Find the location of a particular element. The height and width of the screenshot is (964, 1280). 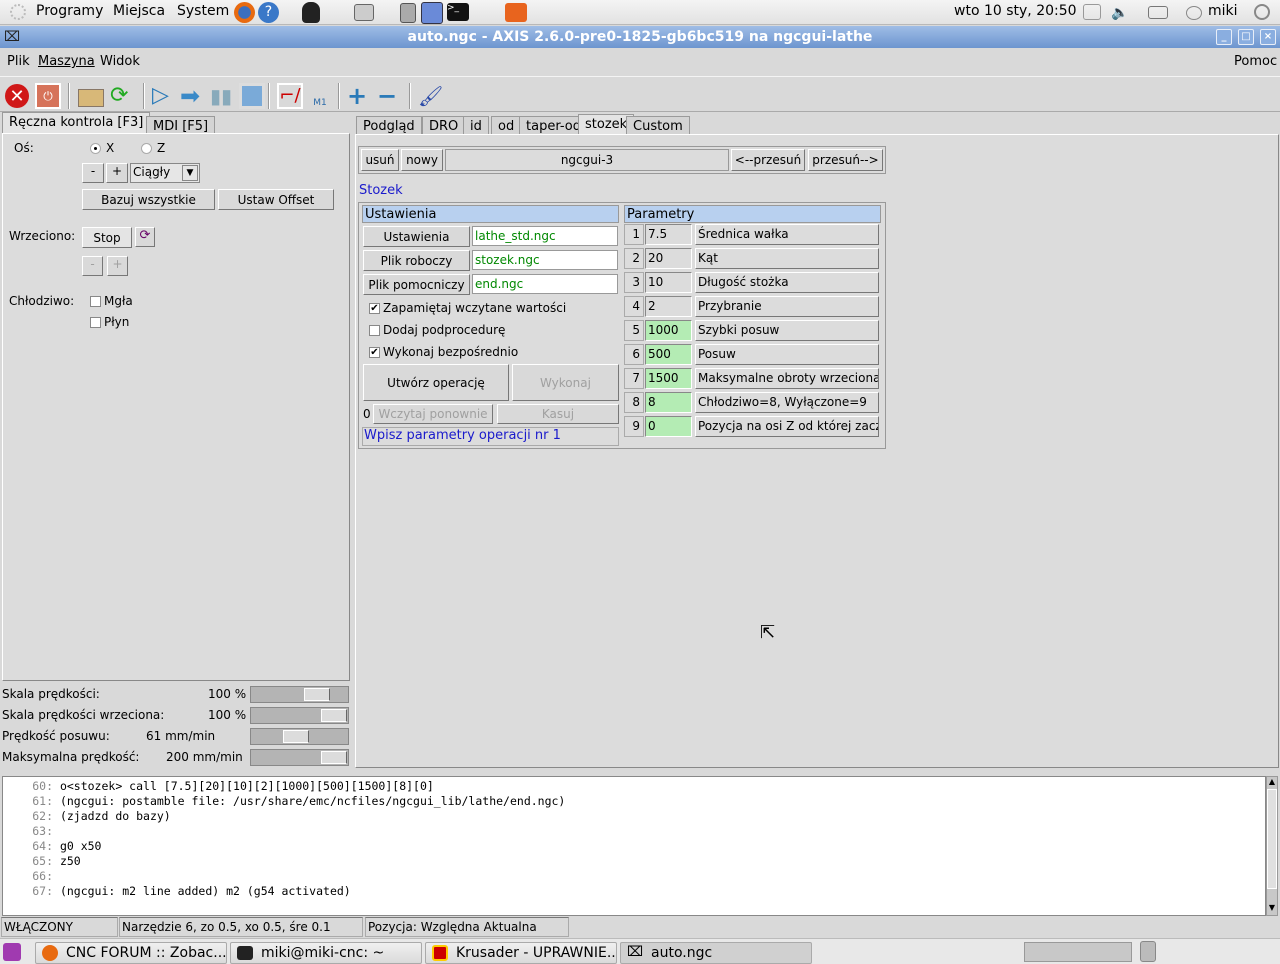

menu-miejsca: Miejsca is located at coordinates (139, 11).